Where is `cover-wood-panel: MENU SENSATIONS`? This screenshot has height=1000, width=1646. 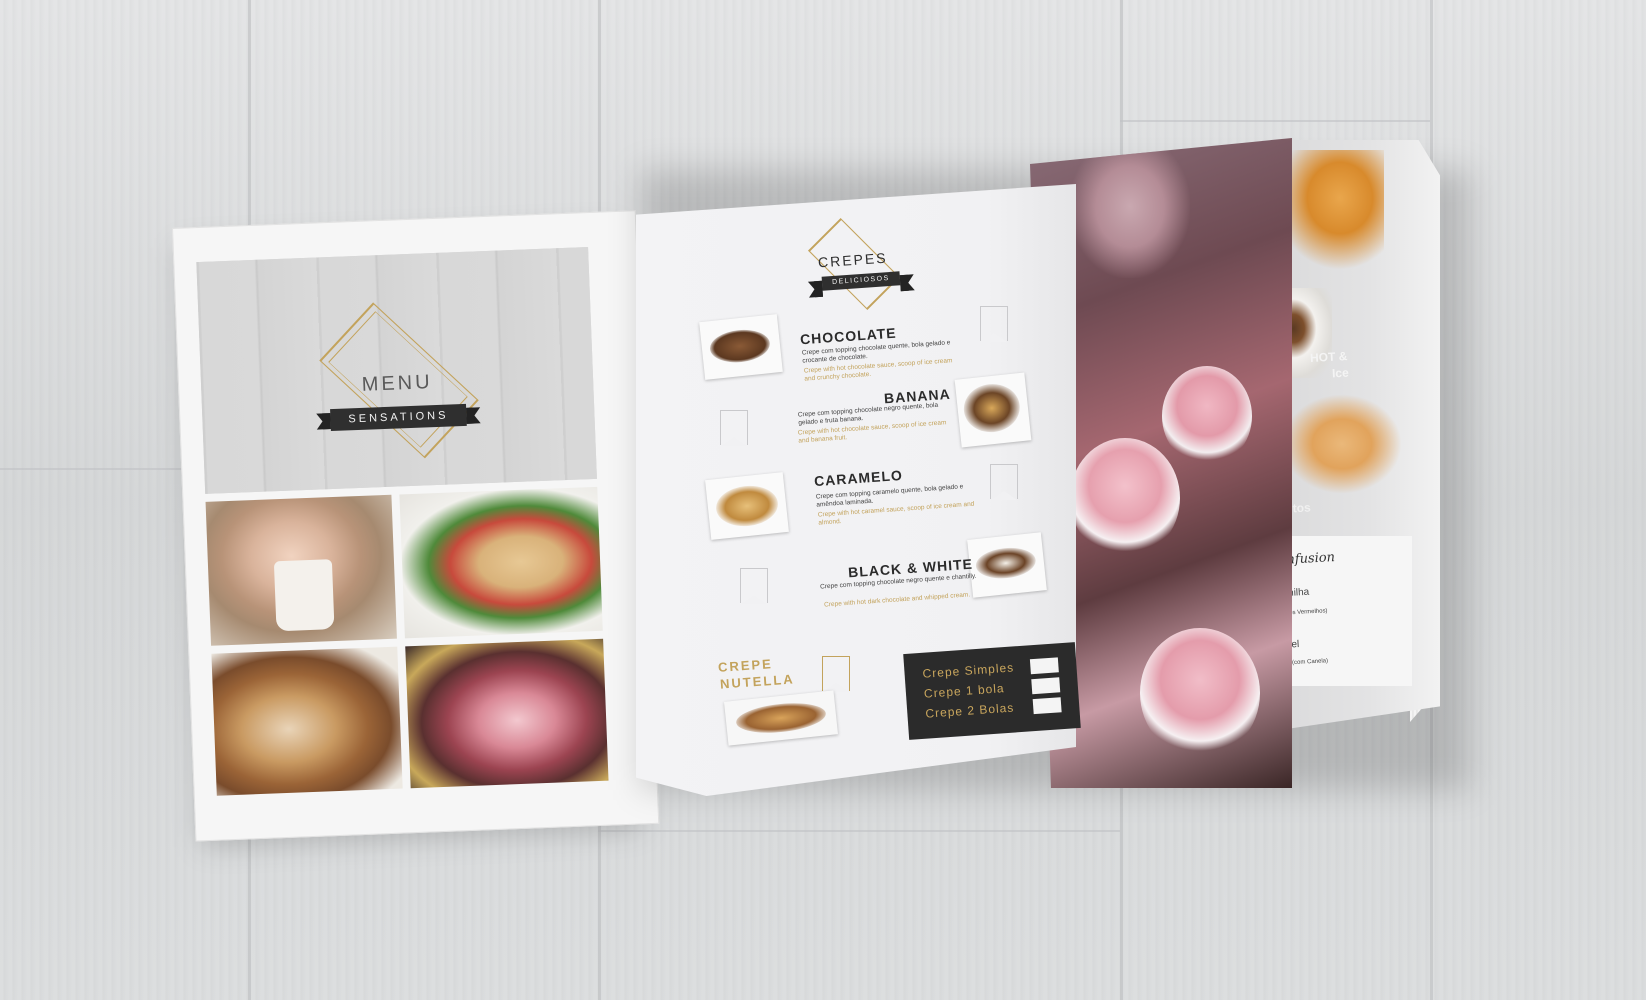 cover-wood-panel: MENU SENSATIONS is located at coordinates (396, 370).